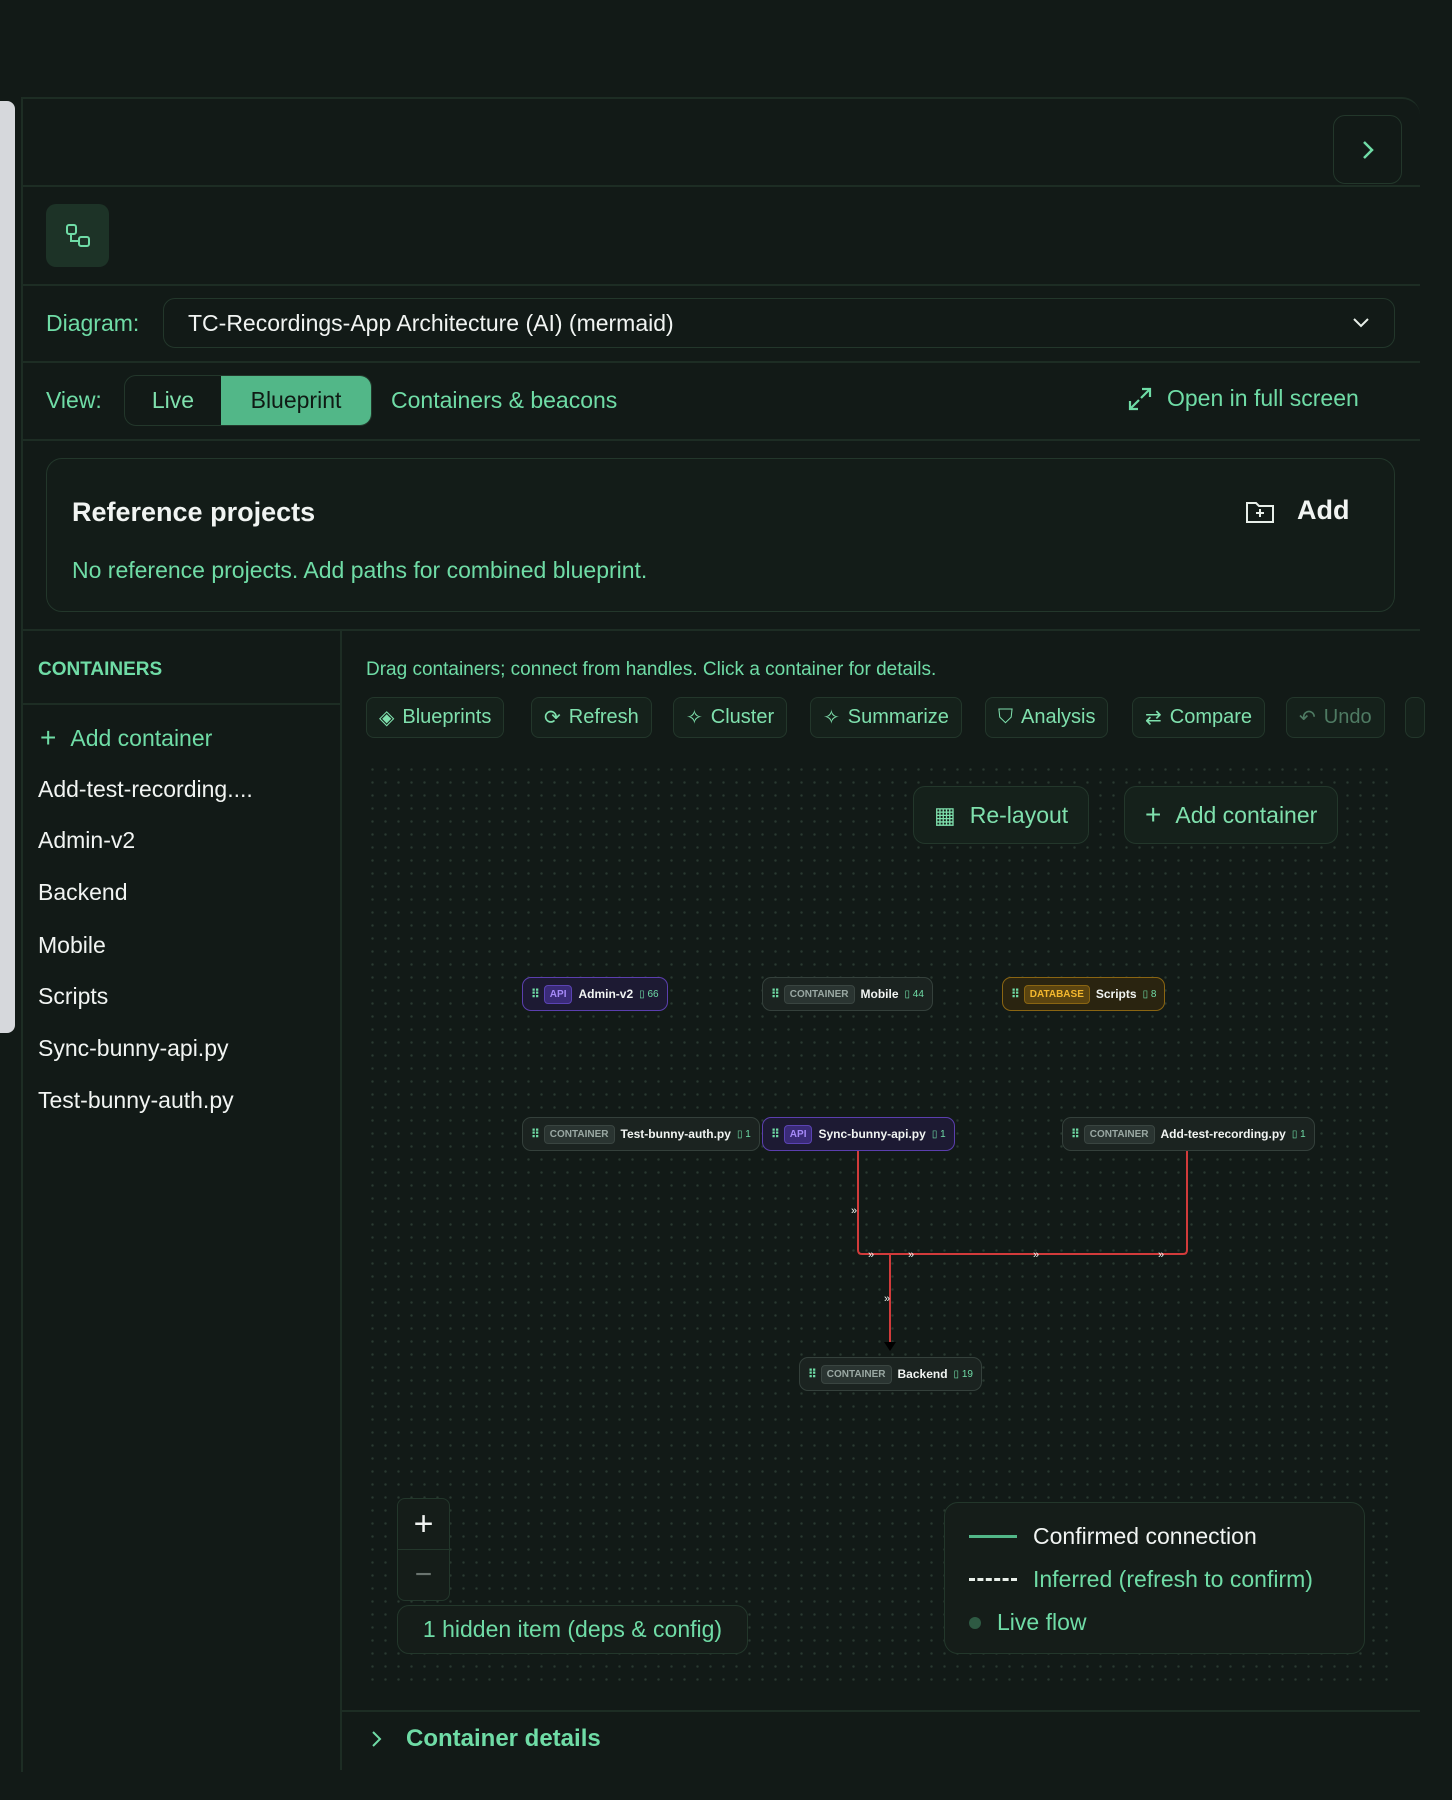 Image resolution: width=1452 pixels, height=1800 pixels. What do you see at coordinates (963, 1374) in the screenshot?
I see `file-count: ▯ 19` at bounding box center [963, 1374].